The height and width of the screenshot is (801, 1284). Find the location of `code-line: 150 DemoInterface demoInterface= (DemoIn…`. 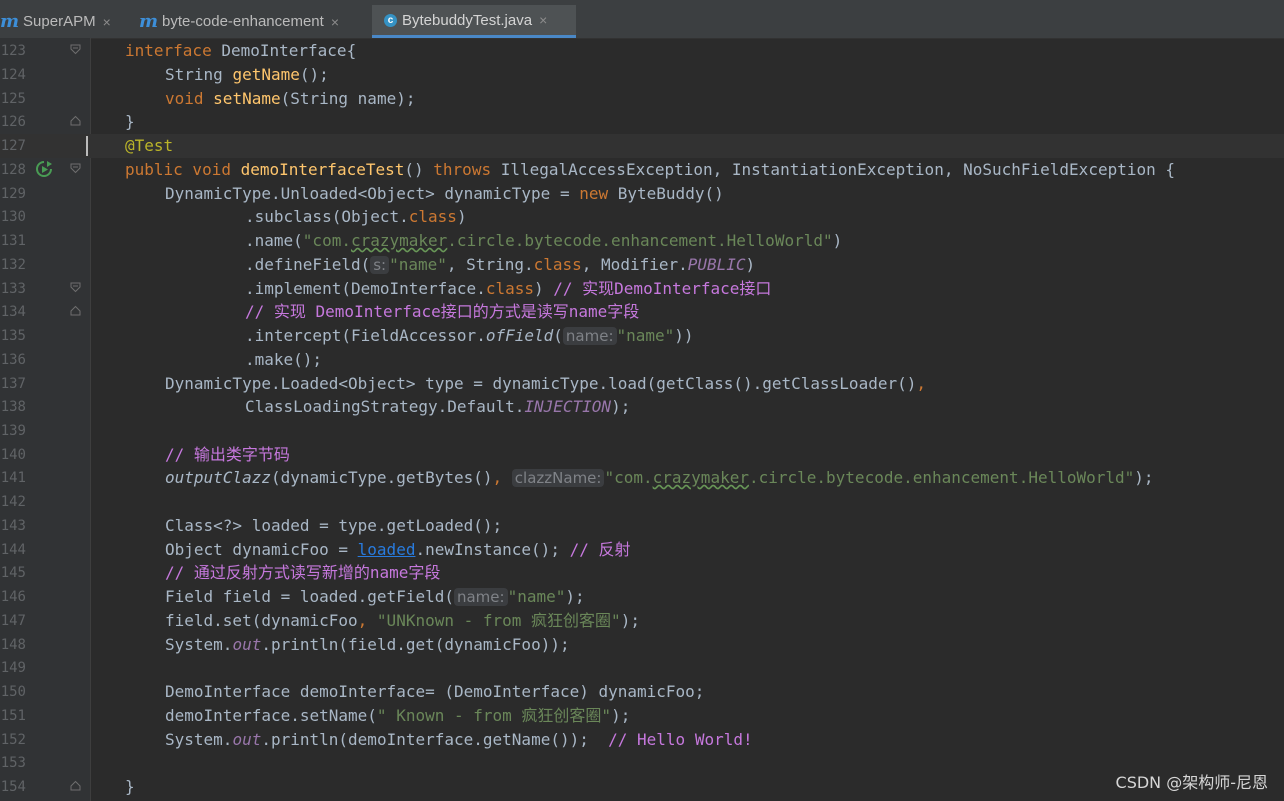

code-line: 150 DemoInterface demoInterface= (DemoIn… is located at coordinates (642, 692).